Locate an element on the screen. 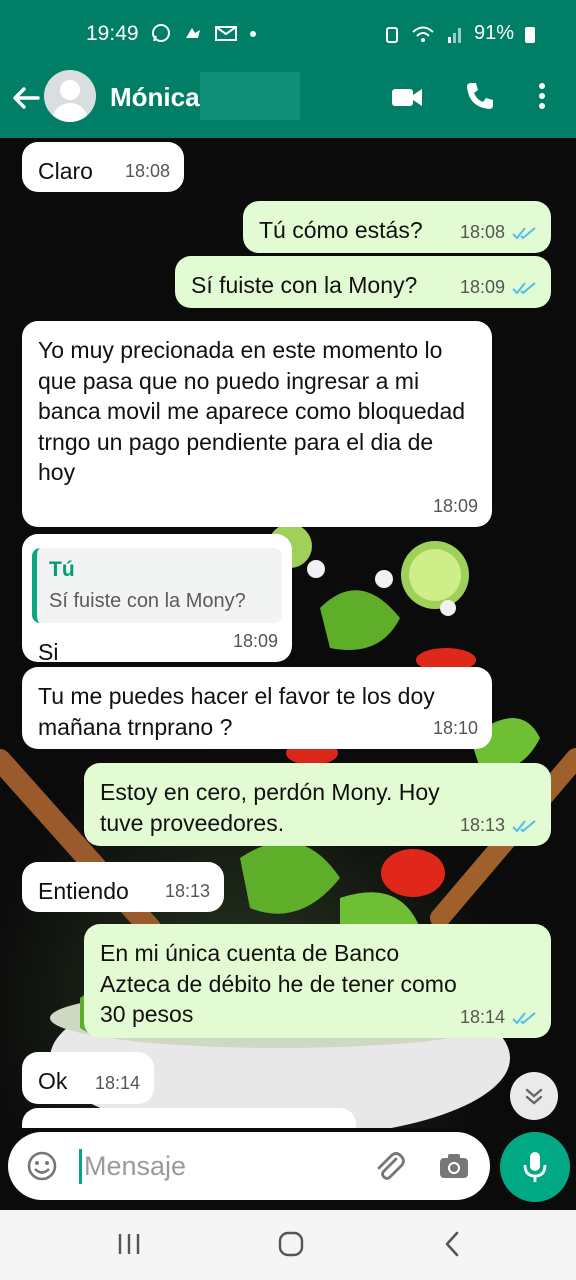  contact-name: Mónica is located at coordinates (155, 97).